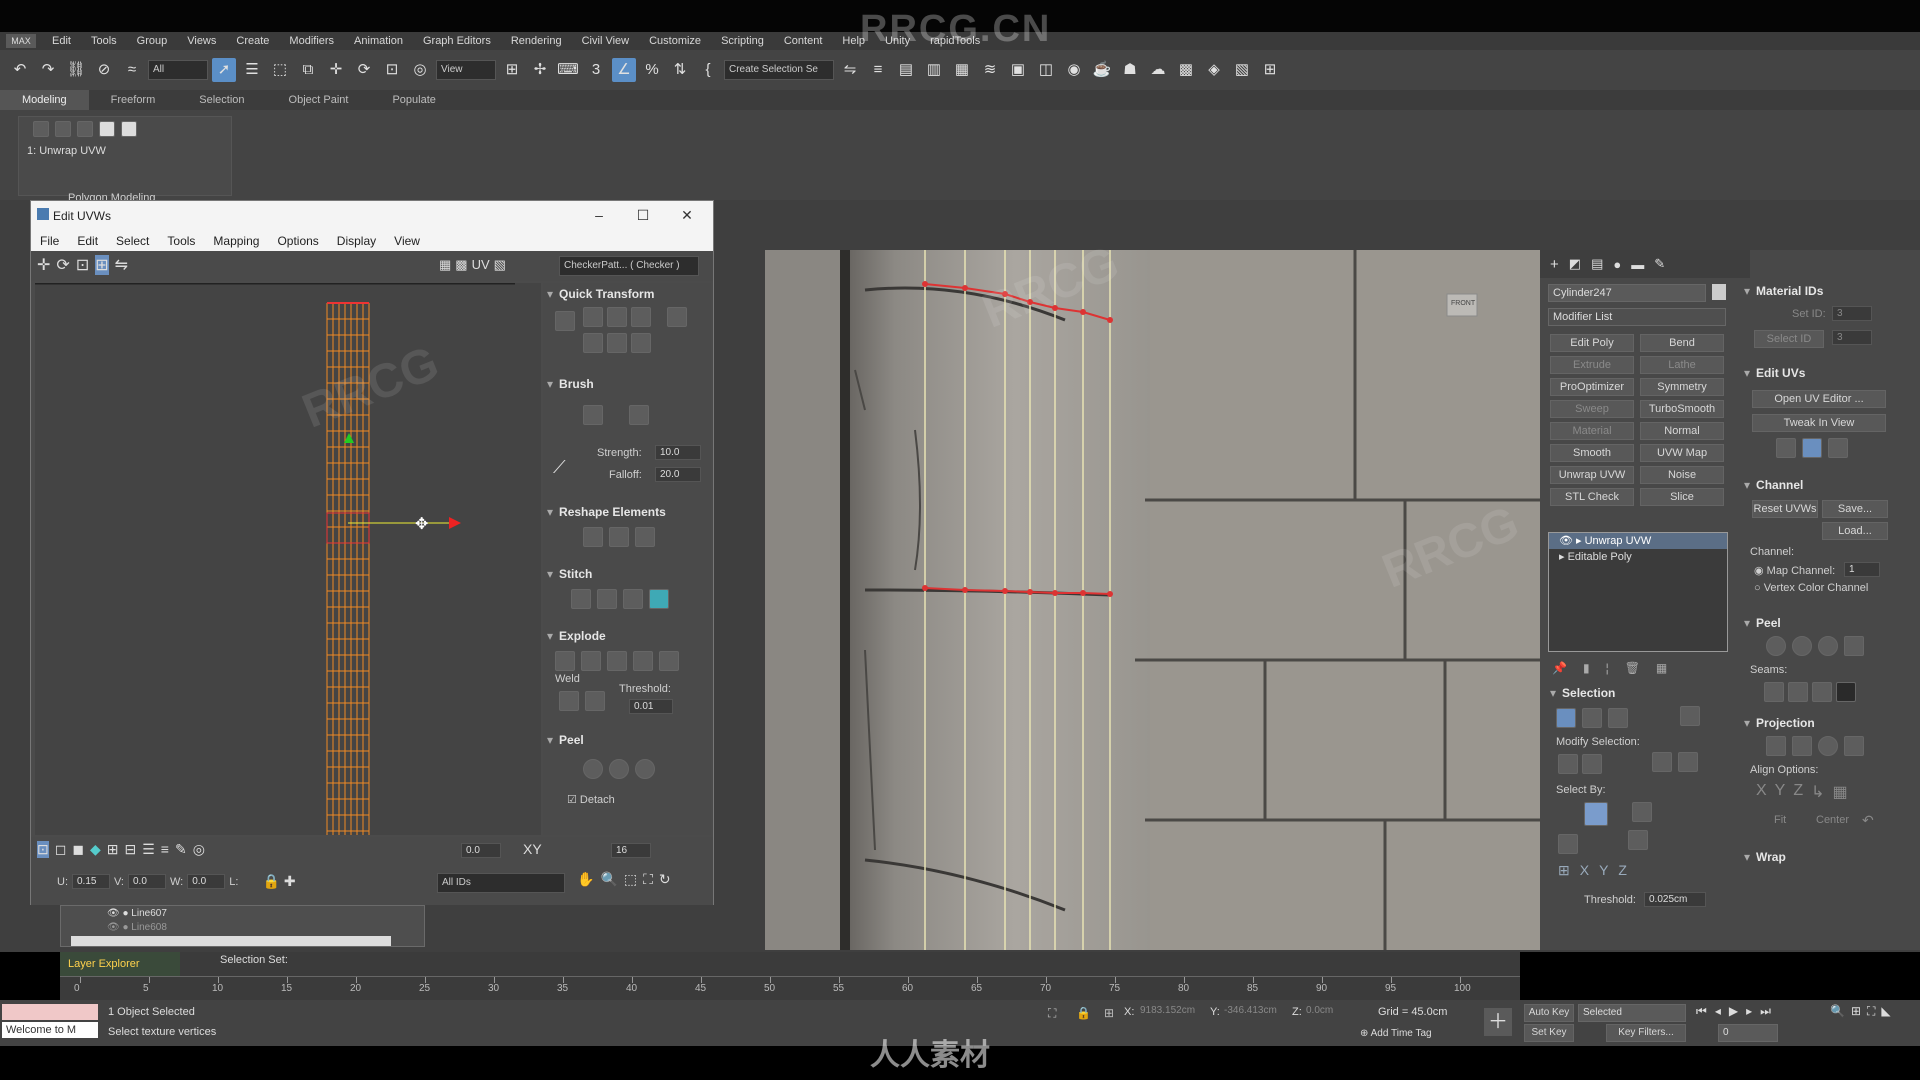 The image size is (1920, 1080). What do you see at coordinates (1592, 365) in the screenshot?
I see `mod-btn-extrude: Extrude` at bounding box center [1592, 365].